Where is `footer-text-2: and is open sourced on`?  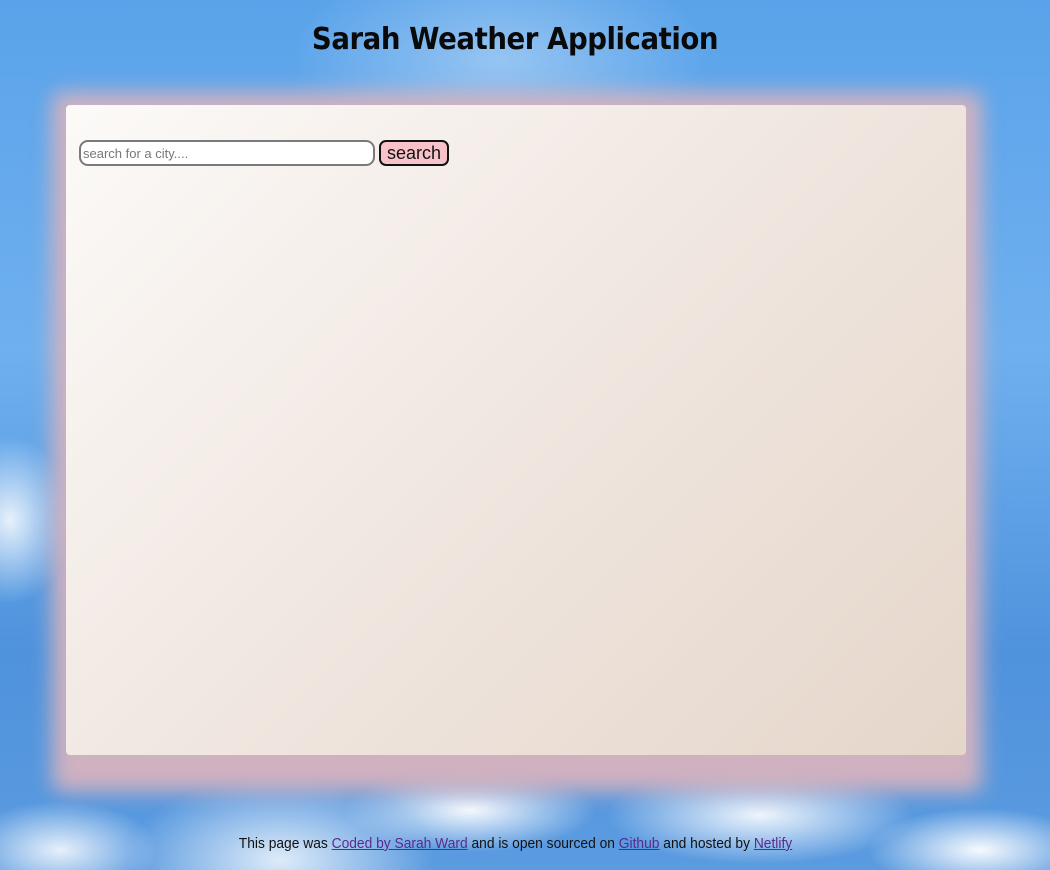
footer-text-2: and is open sourced on is located at coordinates (543, 843).